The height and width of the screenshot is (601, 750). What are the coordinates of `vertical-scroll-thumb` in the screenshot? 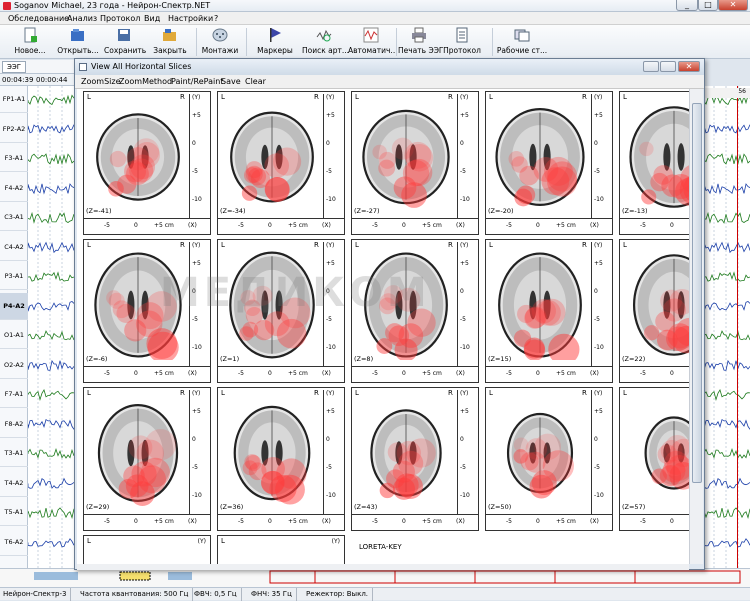 It's located at (697, 293).